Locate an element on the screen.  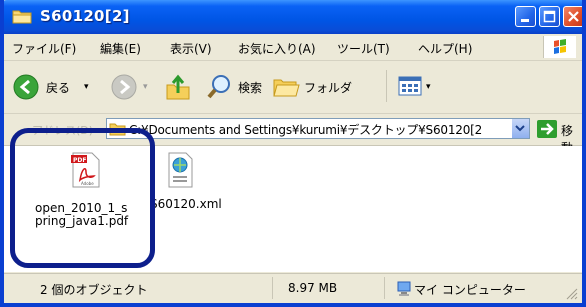
close-button is located at coordinates (572, 16).